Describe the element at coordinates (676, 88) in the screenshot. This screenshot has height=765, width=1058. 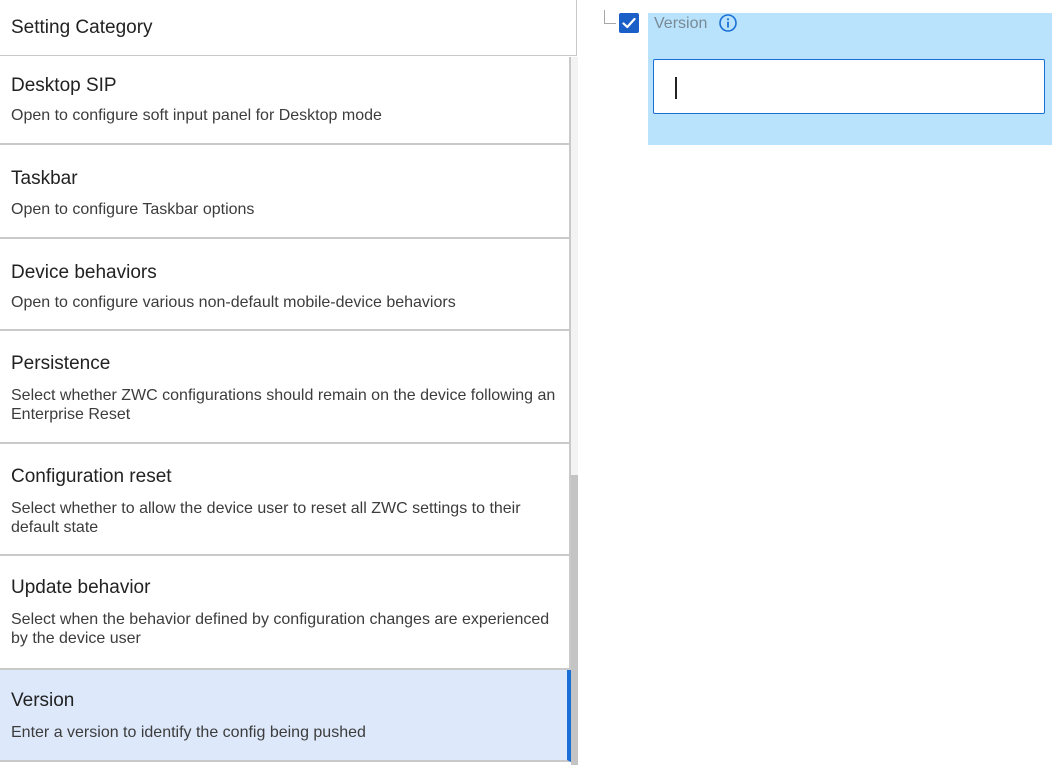
I see `text-cursor` at that location.